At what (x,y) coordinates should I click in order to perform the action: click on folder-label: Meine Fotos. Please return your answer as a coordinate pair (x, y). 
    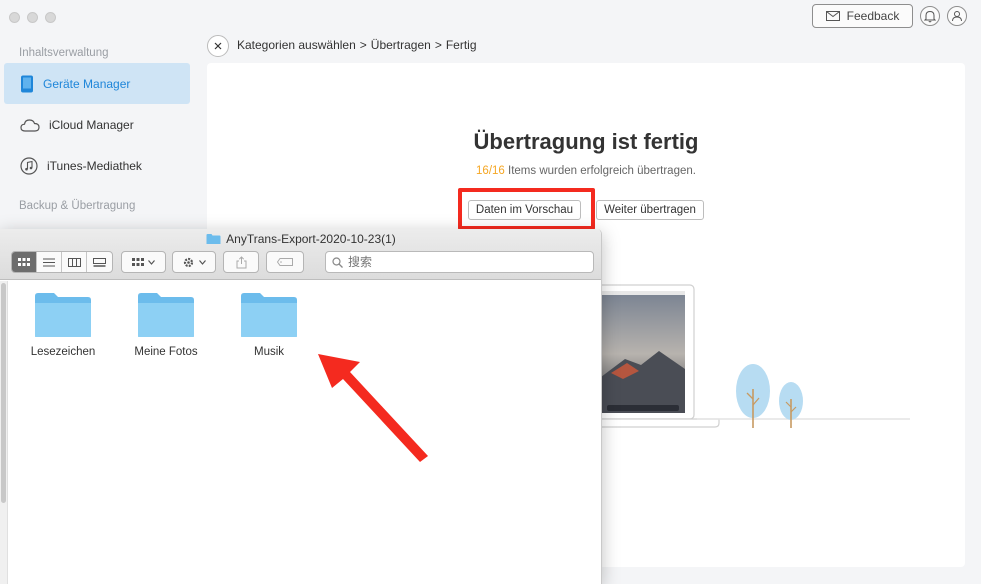
    Looking at the image, I should click on (166, 352).